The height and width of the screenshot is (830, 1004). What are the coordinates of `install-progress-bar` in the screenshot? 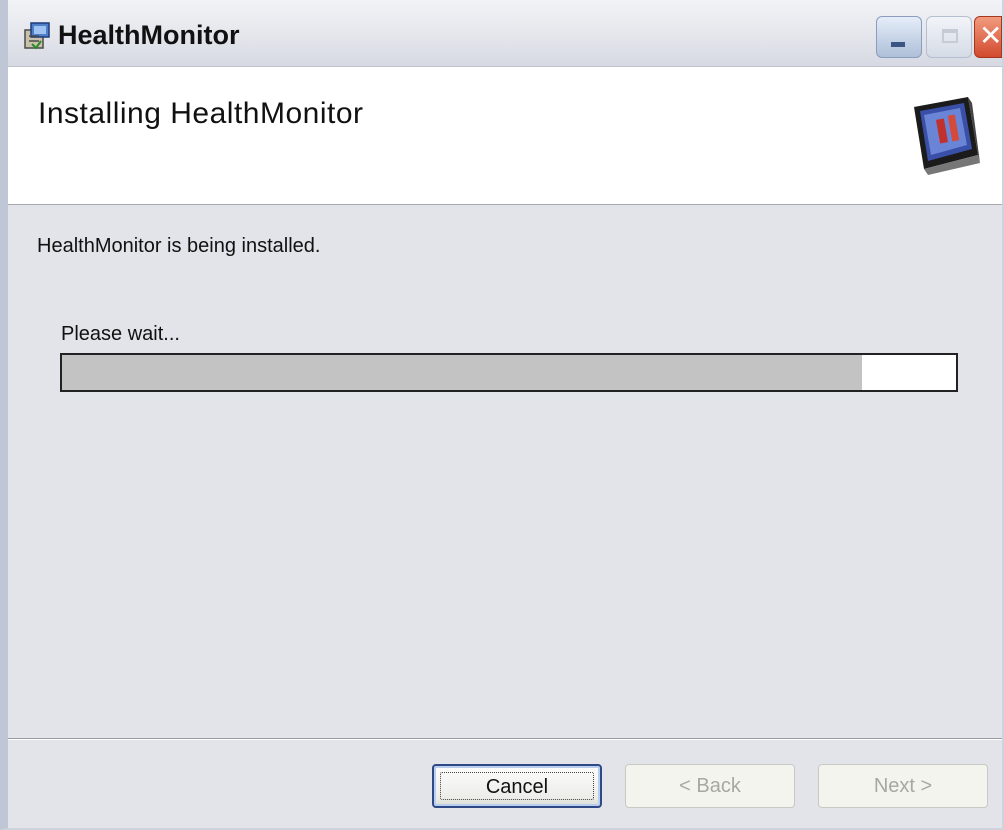 It's located at (509, 372).